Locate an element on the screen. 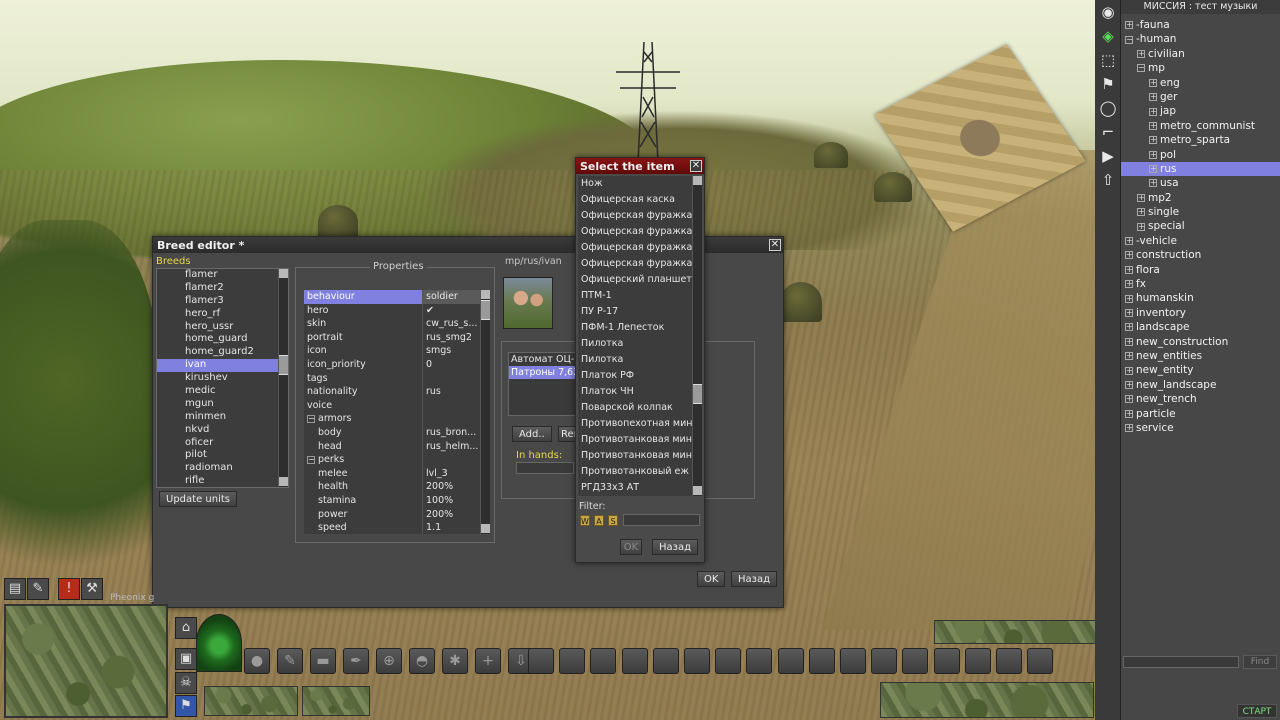 The image size is (1280, 720). tree-node: − mp is located at coordinates (1200, 68).